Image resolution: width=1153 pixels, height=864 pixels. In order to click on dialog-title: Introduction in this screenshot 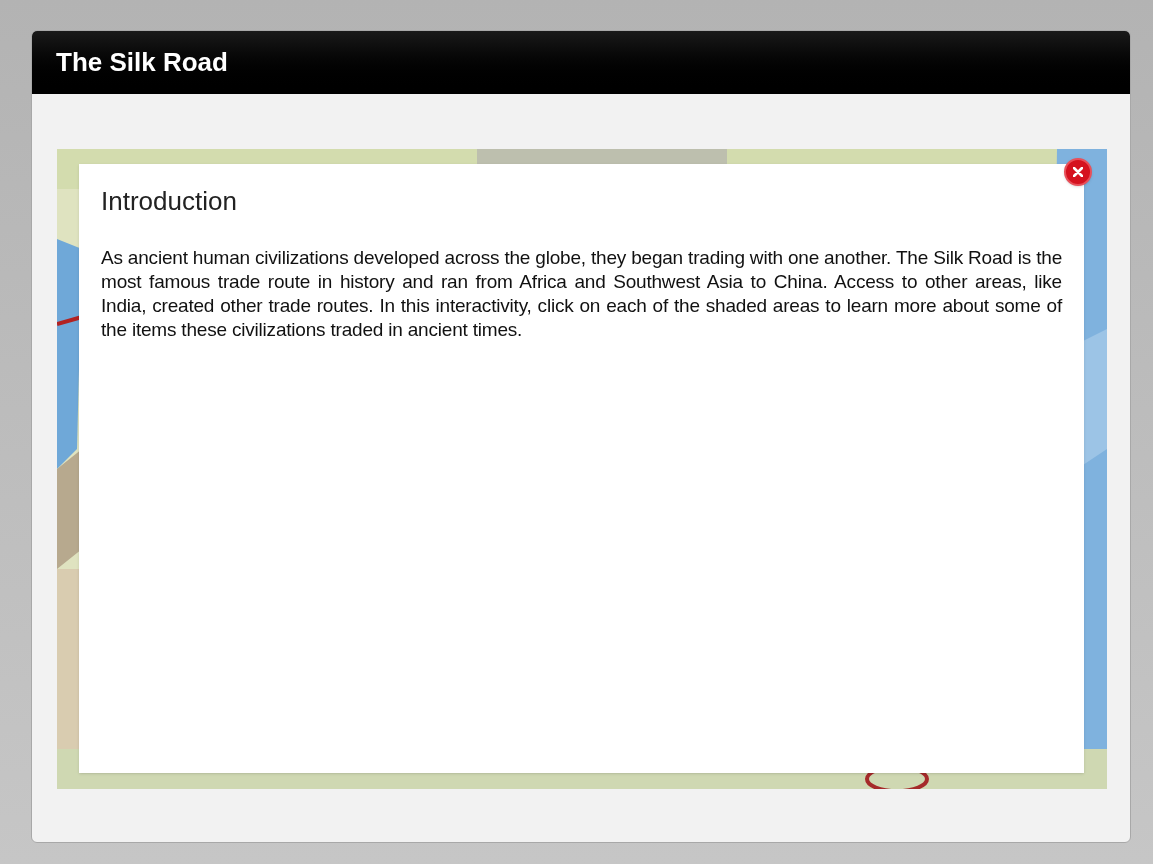, I will do `click(169, 201)`.